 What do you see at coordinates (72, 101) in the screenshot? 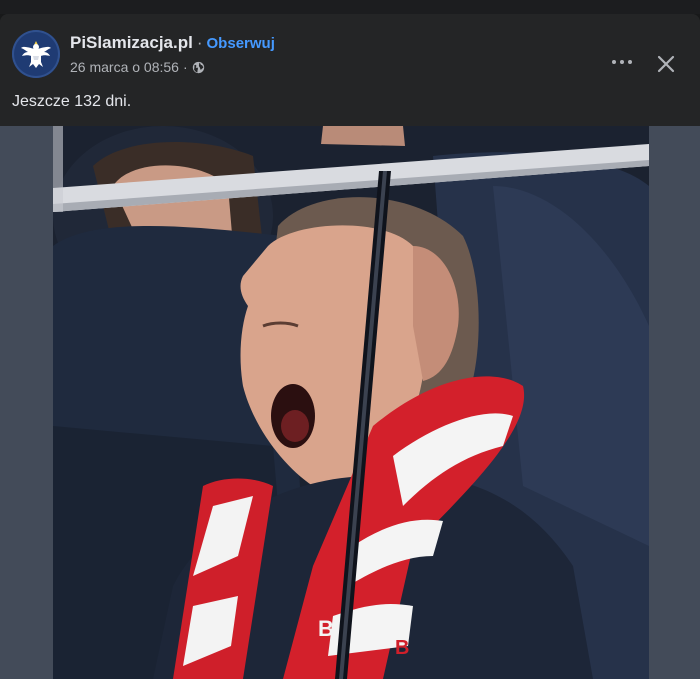
I see `post-text: Jeszcze 132 dni.` at bounding box center [72, 101].